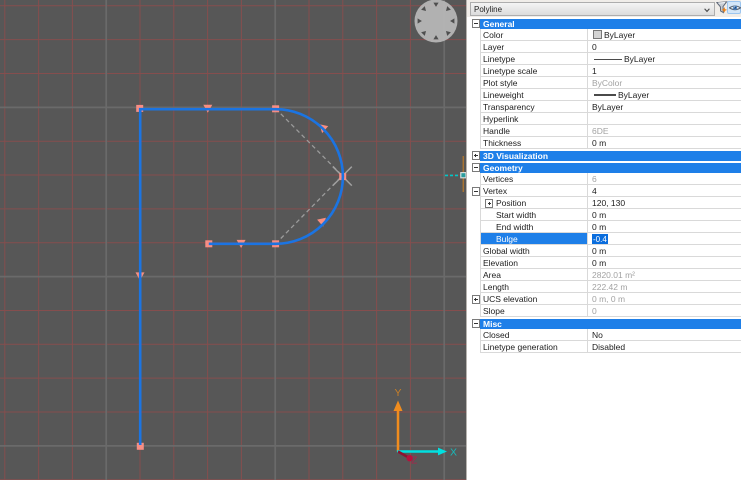 This screenshot has height=485, width=741. What do you see at coordinates (414, 461) in the screenshot?
I see `svg-text: Z` at bounding box center [414, 461].